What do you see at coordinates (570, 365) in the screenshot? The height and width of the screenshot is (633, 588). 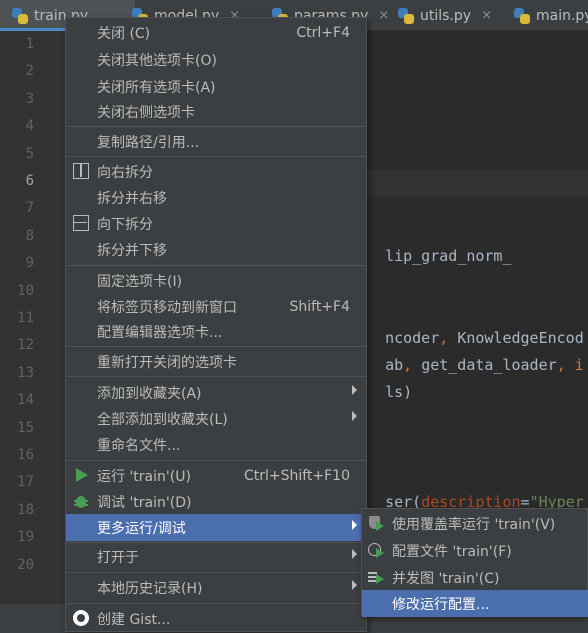 I see `code-token: , i` at bounding box center [570, 365].